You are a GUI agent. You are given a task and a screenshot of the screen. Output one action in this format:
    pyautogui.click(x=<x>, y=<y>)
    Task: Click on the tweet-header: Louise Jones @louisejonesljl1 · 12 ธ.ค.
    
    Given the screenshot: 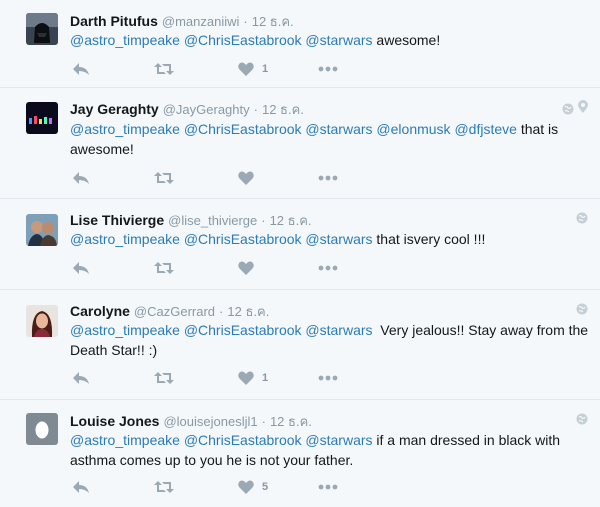 What is the action you would take?
    pyautogui.click(x=191, y=421)
    